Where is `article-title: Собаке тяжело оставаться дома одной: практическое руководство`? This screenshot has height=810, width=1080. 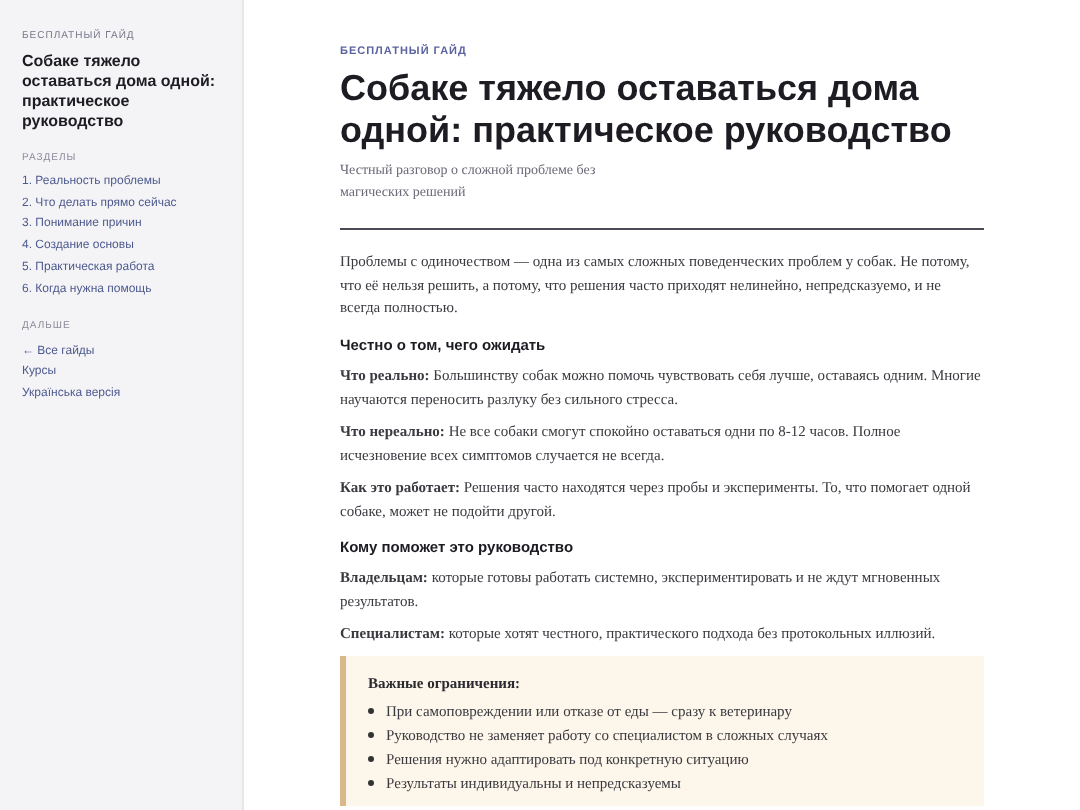 article-title: Собаке тяжело оставаться дома одной: практическое руководство is located at coordinates (647, 110).